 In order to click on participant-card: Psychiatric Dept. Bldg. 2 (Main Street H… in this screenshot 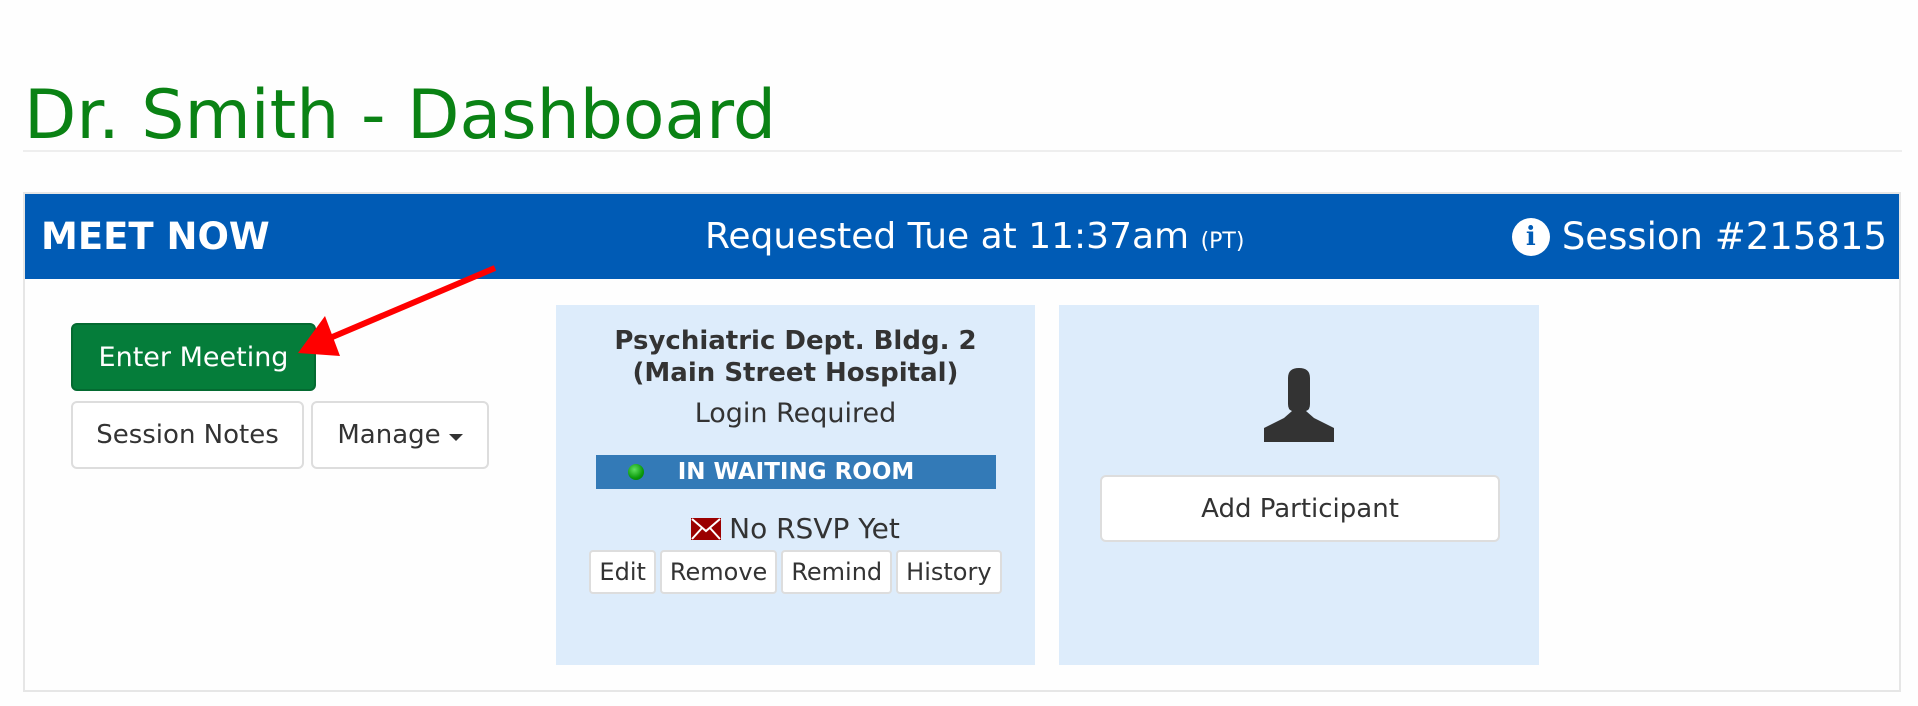, I will do `click(795, 485)`.